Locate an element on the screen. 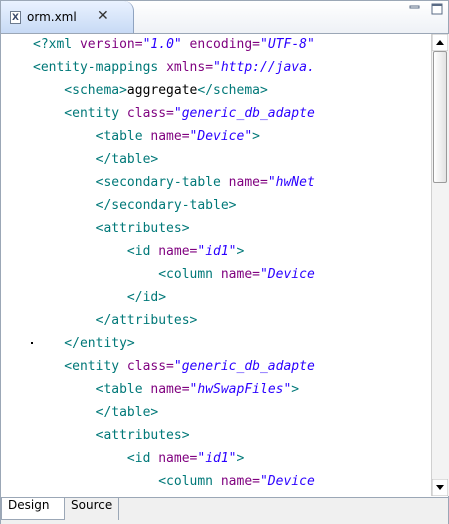 Image resolution: width=449 pixels, height=524 pixels. code-line: <entity-mappings xmlns="http://java. is located at coordinates (174, 71).